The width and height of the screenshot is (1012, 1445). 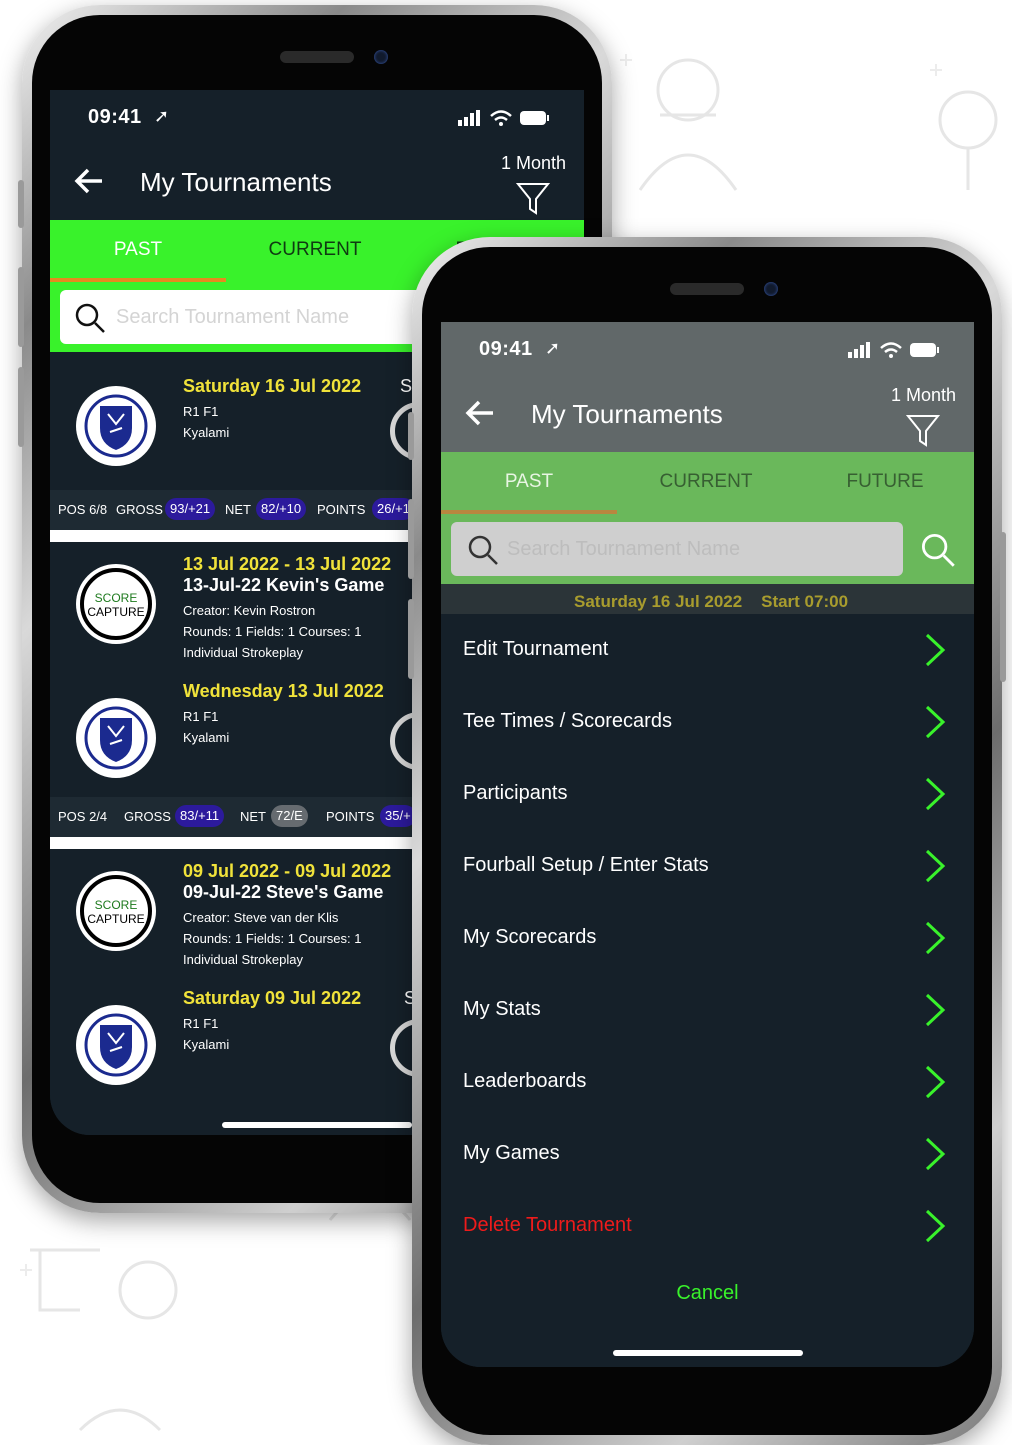 What do you see at coordinates (261, 917) in the screenshot?
I see `creator: Creator: Steve van der Klis` at bounding box center [261, 917].